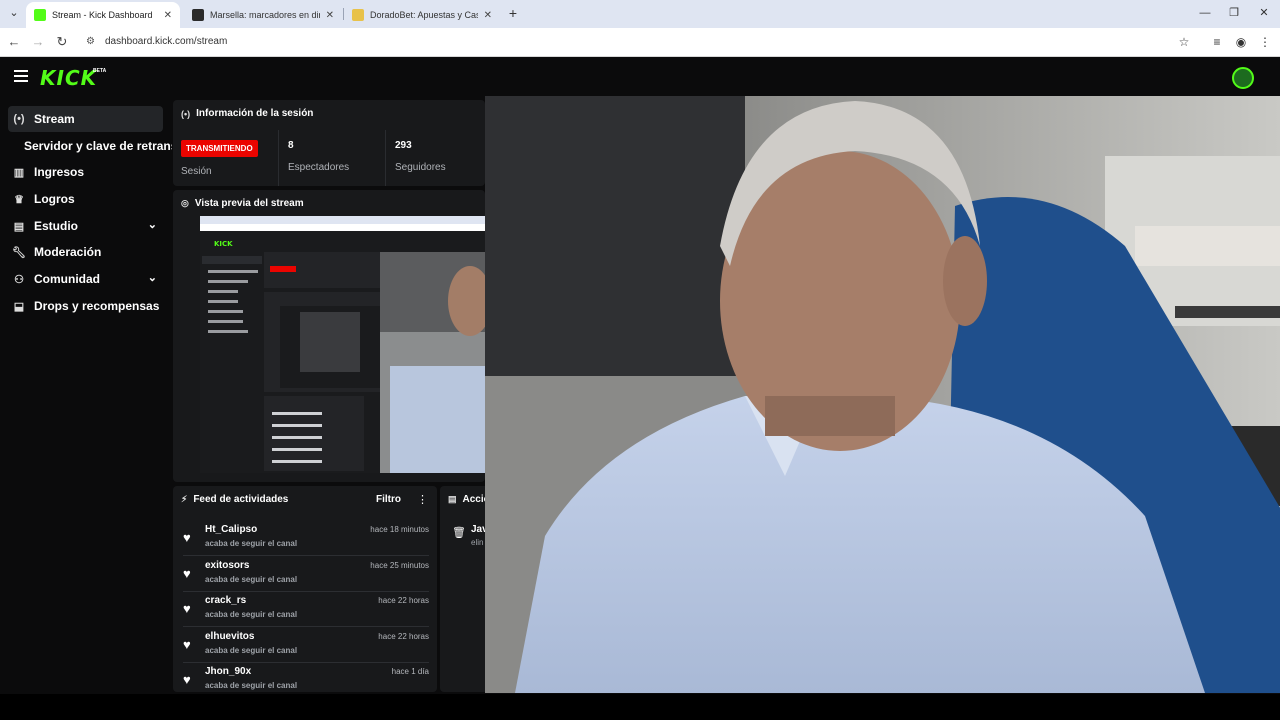 This screenshot has width=1280, height=720. What do you see at coordinates (410, 671) in the screenshot?
I see `feed-time: hace 1 día` at bounding box center [410, 671].